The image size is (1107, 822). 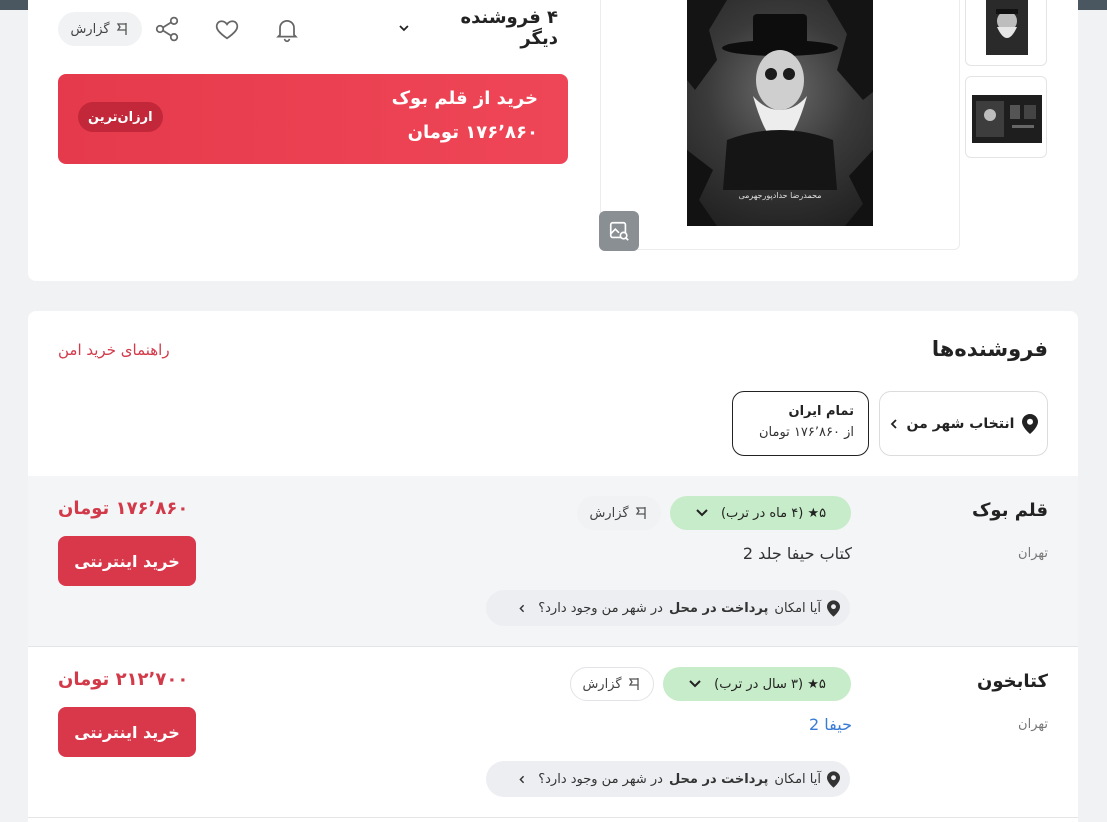 What do you see at coordinates (464, 98) in the screenshot?
I see `buy-banner-shop: خرید از قلم بوک` at bounding box center [464, 98].